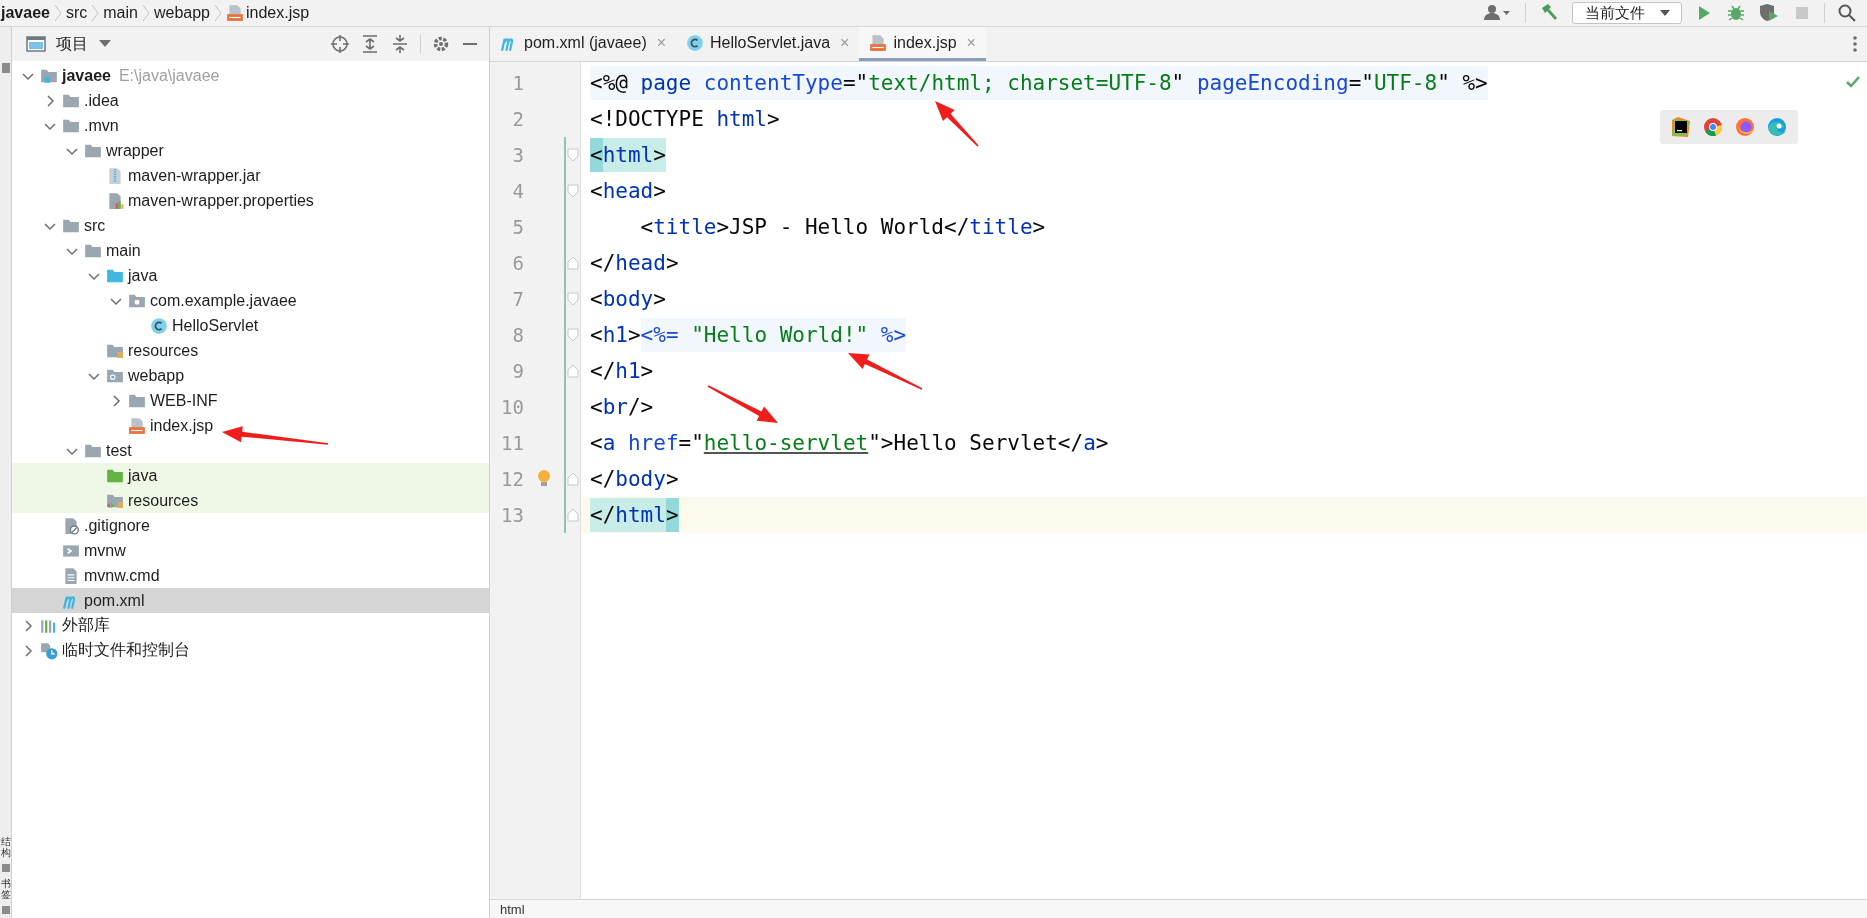  I want to click on account-icon, so click(1498, 13).